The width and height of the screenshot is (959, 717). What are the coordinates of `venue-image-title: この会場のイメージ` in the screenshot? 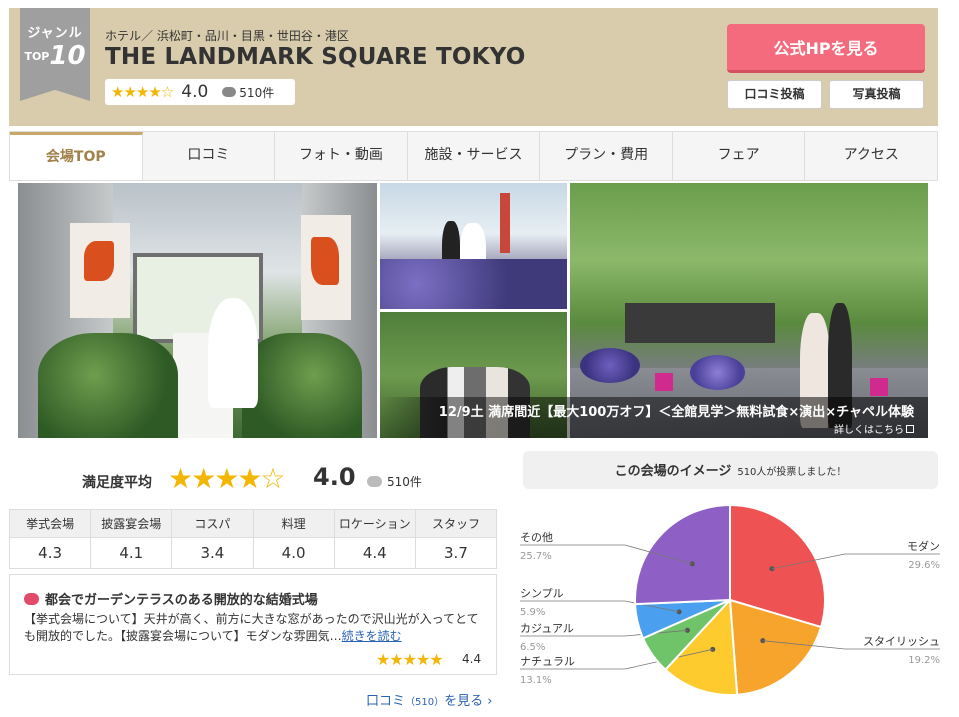 It's located at (673, 471).